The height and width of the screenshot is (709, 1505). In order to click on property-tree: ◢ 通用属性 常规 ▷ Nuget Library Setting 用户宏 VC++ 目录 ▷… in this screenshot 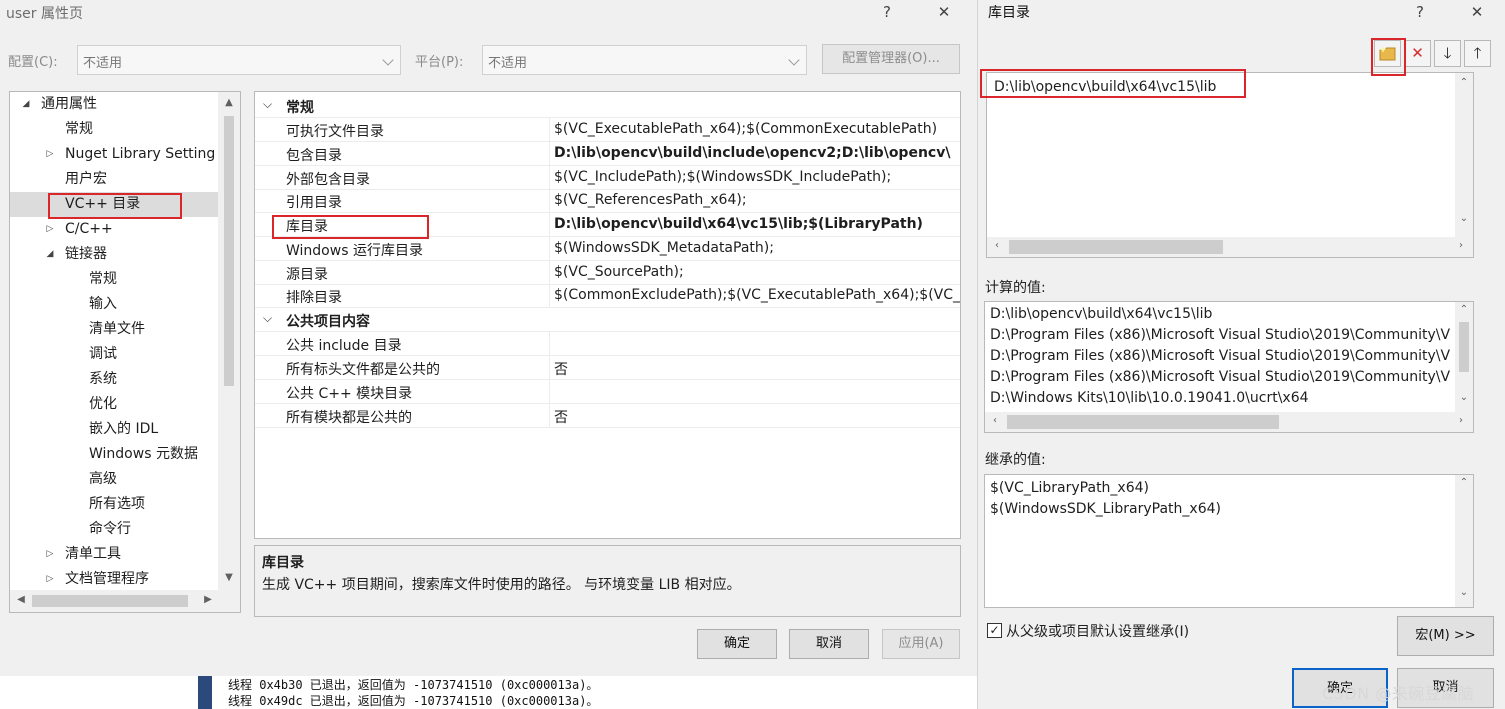, I will do `click(125, 352)`.